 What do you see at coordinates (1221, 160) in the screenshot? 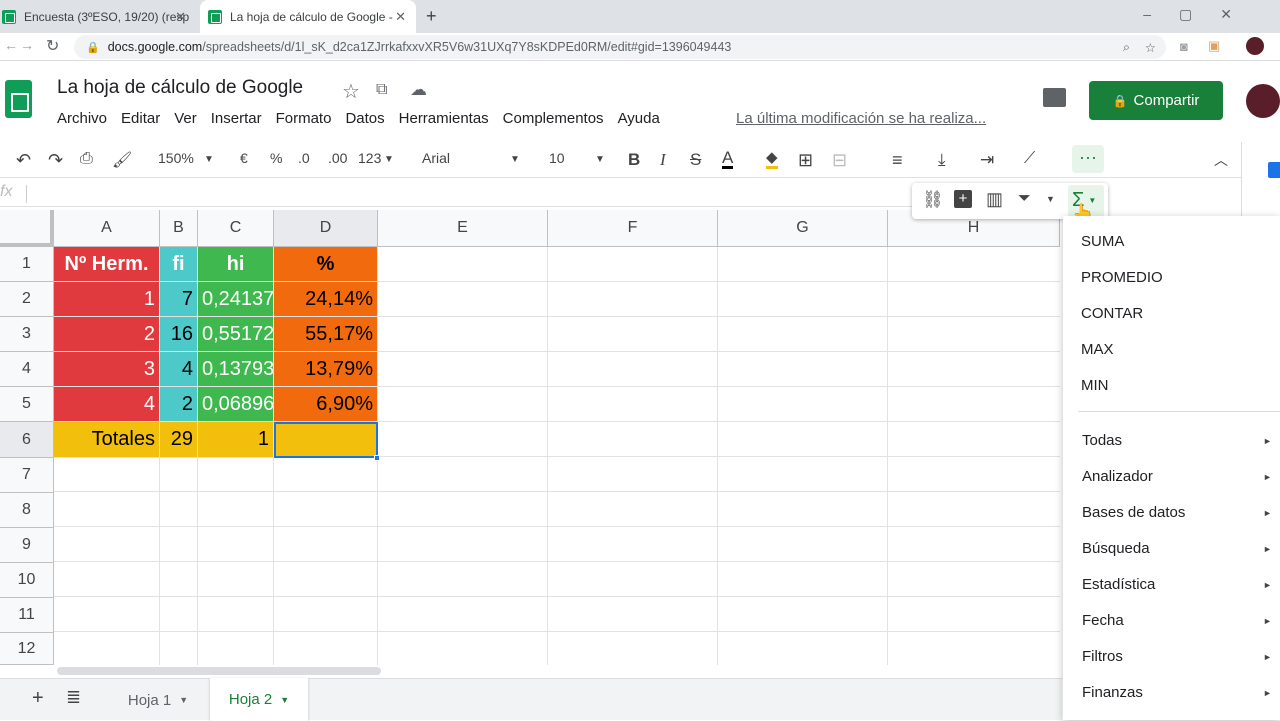
I see `collapse-toolbar-icon: ︿` at bounding box center [1221, 160].